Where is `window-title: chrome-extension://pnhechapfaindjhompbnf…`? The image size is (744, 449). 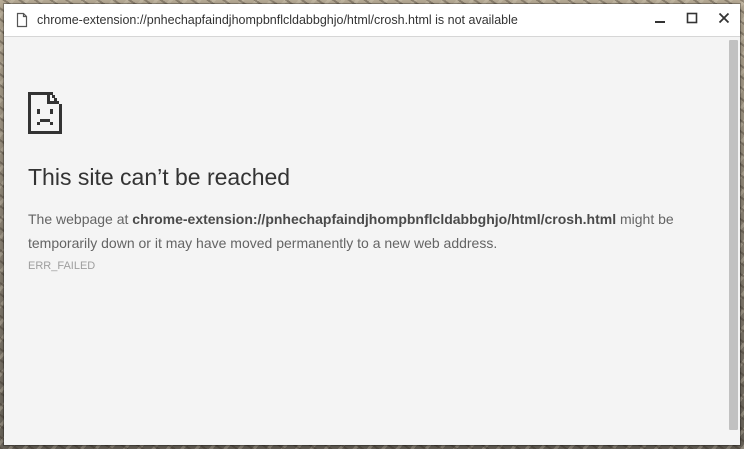
window-title: chrome-extension://pnhechapfaindjhompbnf… is located at coordinates (277, 20).